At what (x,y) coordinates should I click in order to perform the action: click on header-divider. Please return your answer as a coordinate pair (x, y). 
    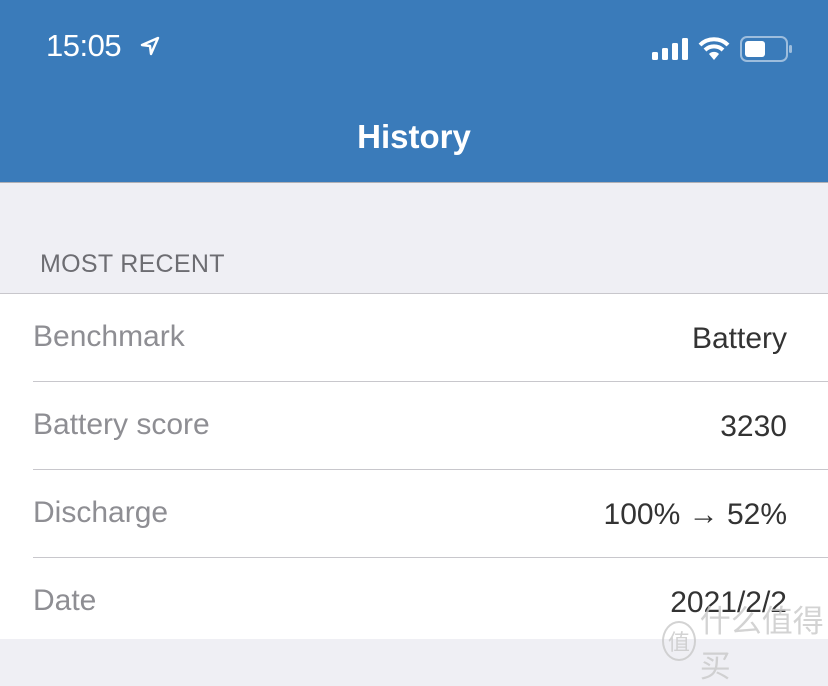
    Looking at the image, I should click on (414, 182).